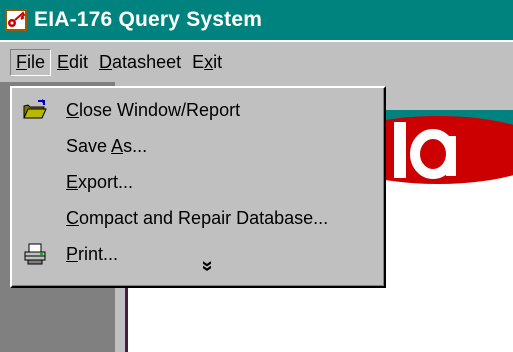  What do you see at coordinates (16, 20) in the screenshot?
I see `key-icon` at bounding box center [16, 20].